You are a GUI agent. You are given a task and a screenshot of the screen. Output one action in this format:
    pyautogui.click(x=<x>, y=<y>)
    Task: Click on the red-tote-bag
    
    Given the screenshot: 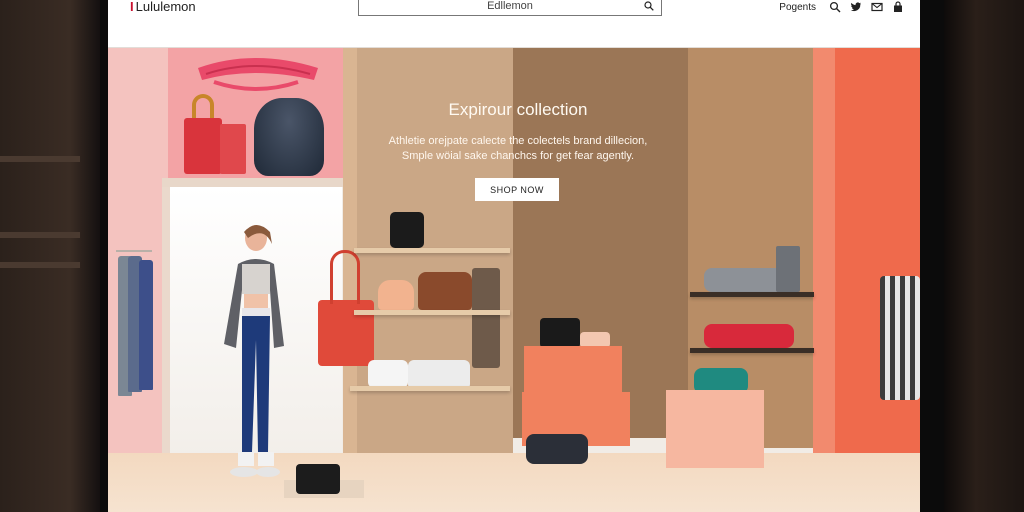 What is the action you would take?
    pyautogui.click(x=203, y=146)
    